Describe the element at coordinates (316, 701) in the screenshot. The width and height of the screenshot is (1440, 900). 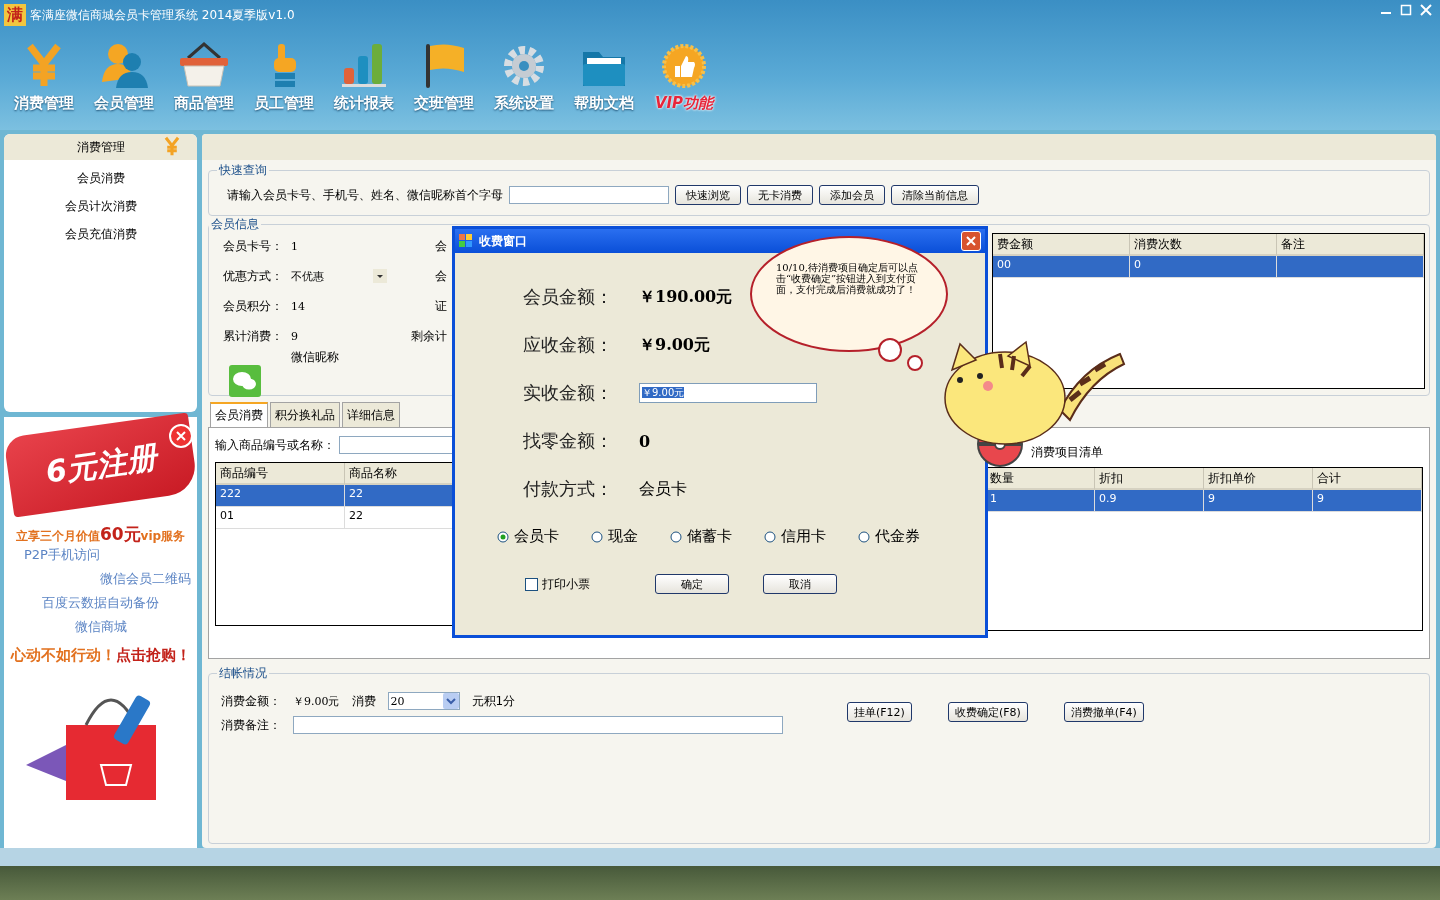
I see `amount-value: ￥9.00元` at that location.